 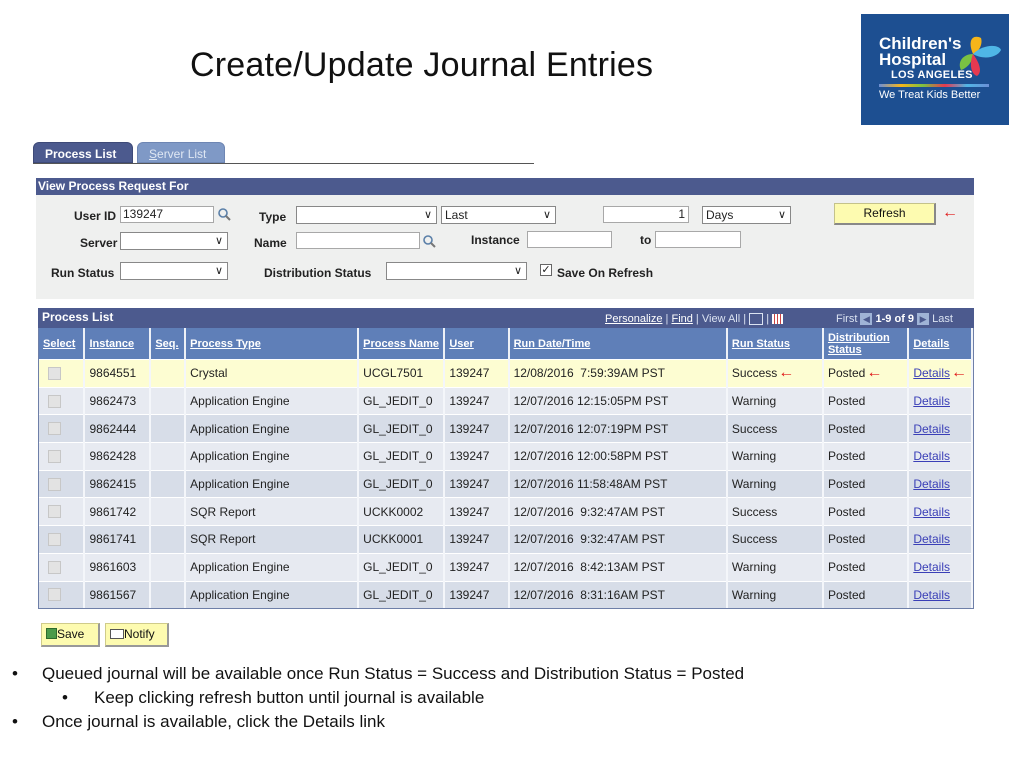 What do you see at coordinates (168, 344) in the screenshot?
I see `col-seq: Seq.` at bounding box center [168, 344].